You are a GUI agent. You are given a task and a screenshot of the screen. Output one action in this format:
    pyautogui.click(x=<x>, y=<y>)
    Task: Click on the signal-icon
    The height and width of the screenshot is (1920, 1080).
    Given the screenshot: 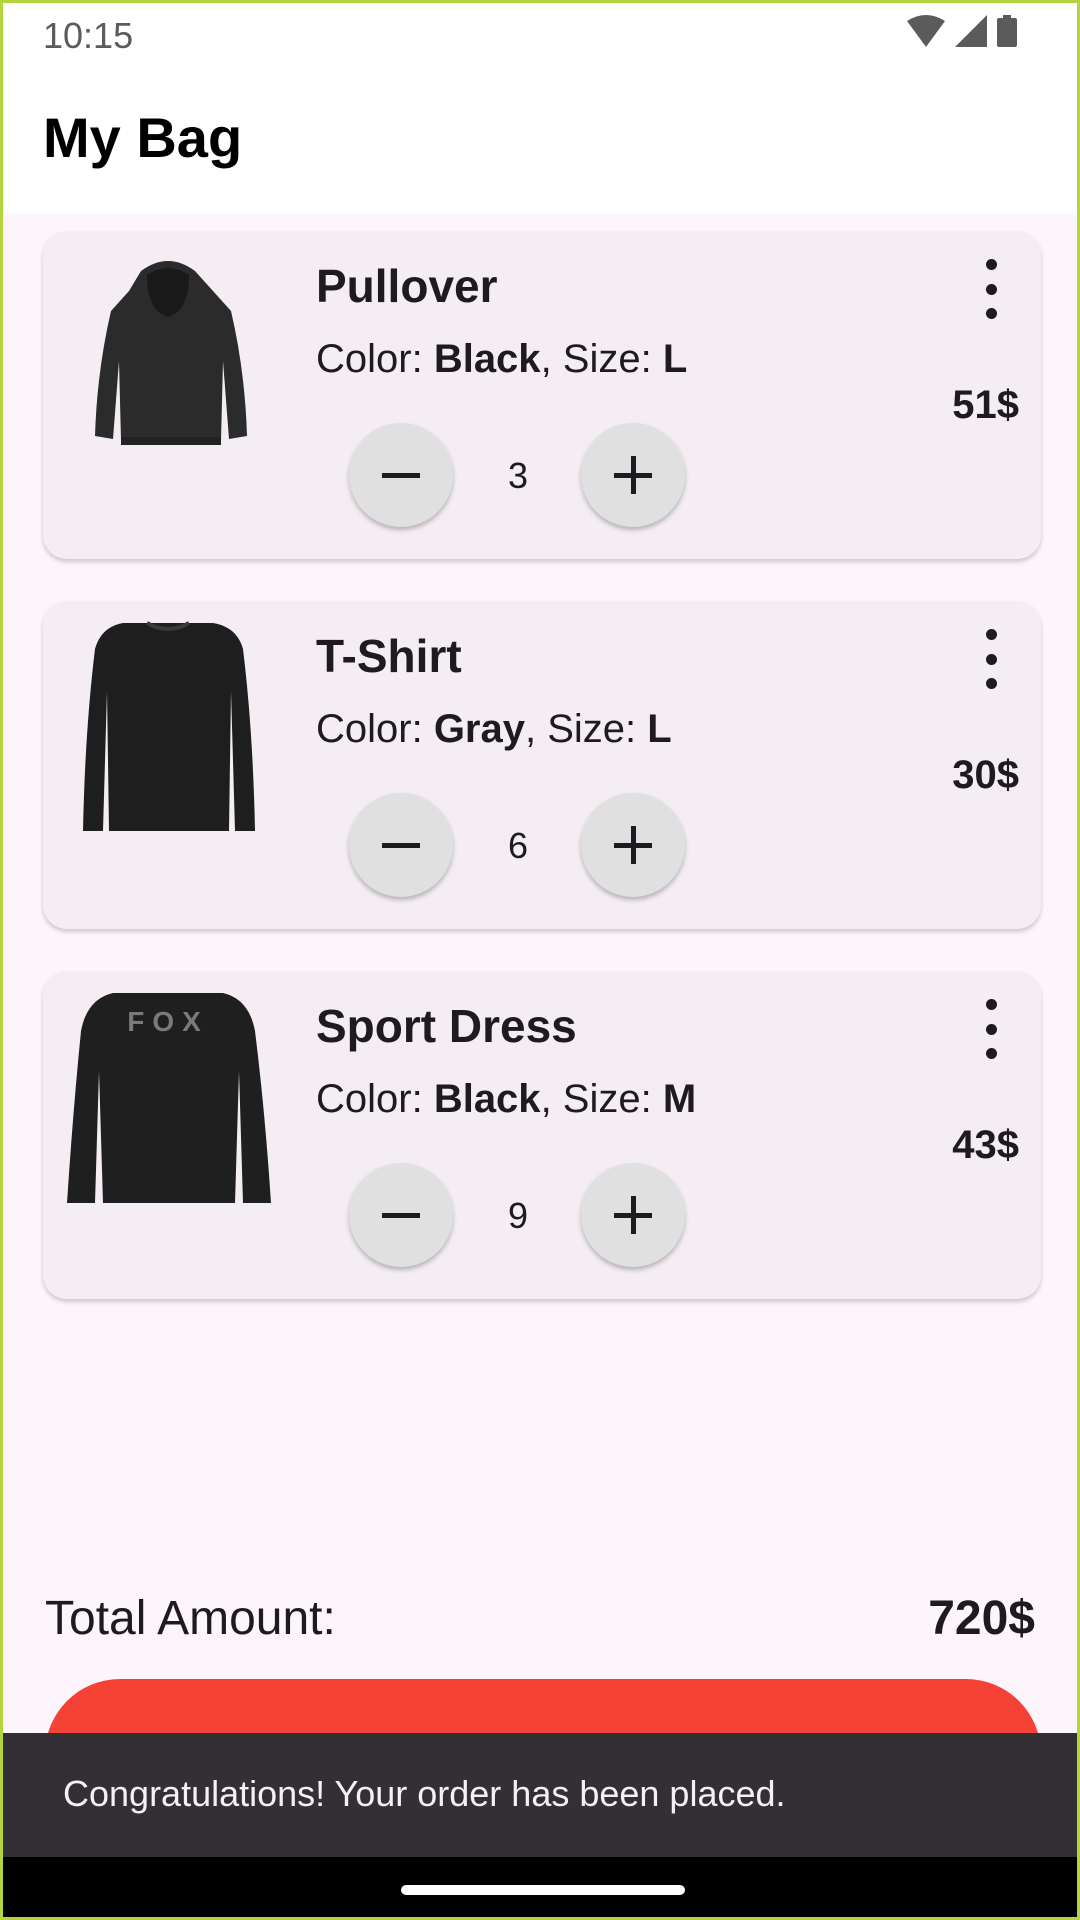 What is the action you would take?
    pyautogui.click(x=971, y=31)
    